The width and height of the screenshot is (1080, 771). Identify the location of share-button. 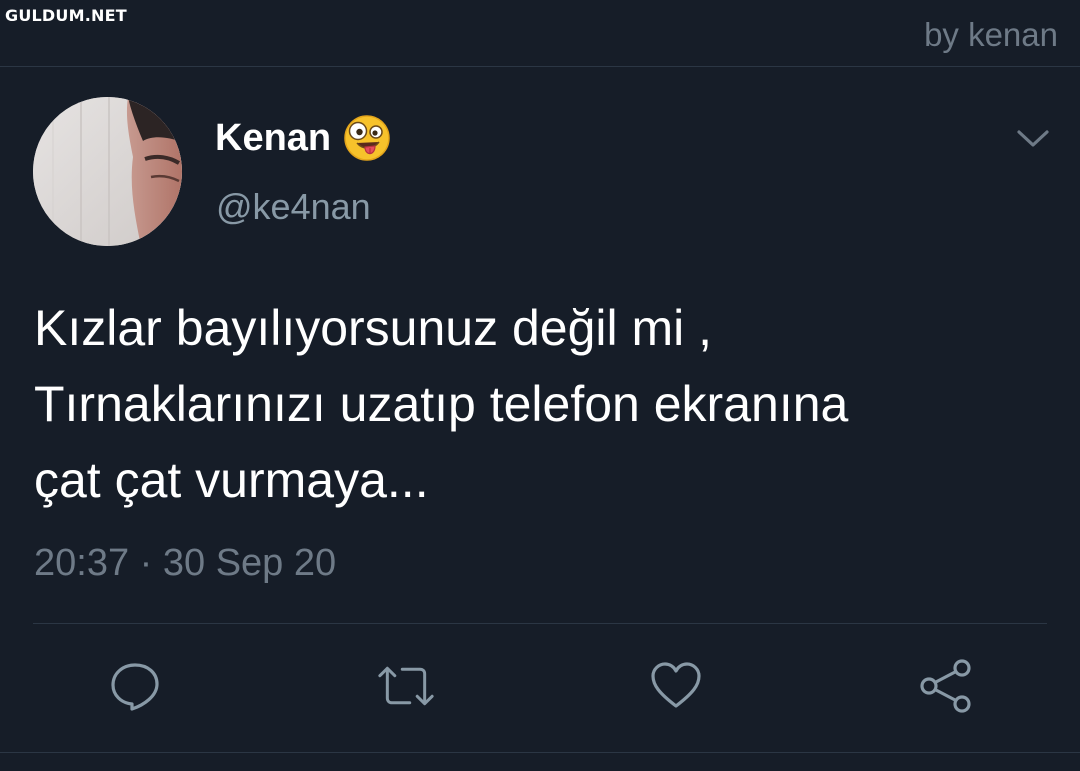
(946, 686).